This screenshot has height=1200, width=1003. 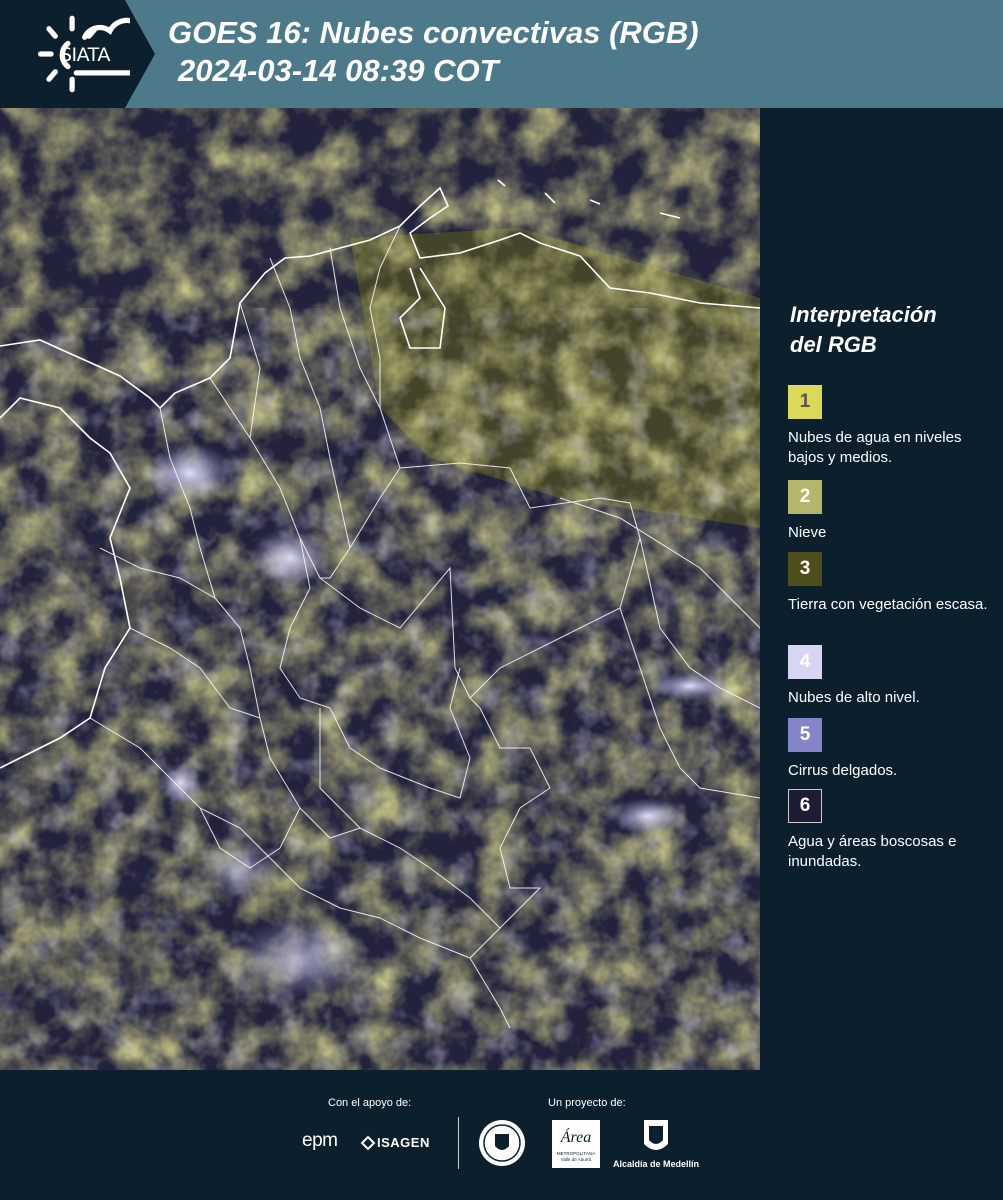 What do you see at coordinates (863, 314) in the screenshot?
I see `legend-title-line-1: Interpretación` at bounding box center [863, 314].